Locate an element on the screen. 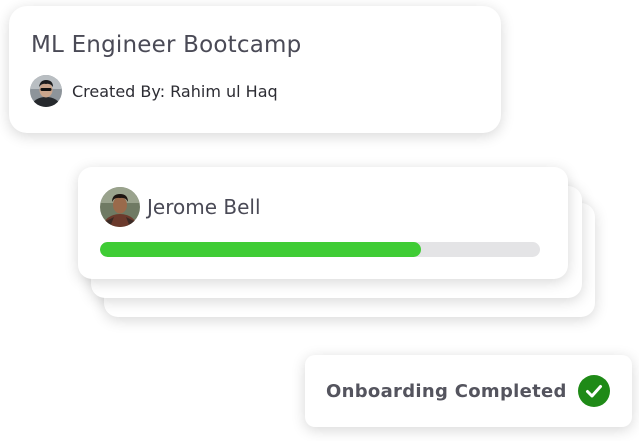 The image size is (639, 441). creator-row: Created By: Rahim ul Haq is located at coordinates (154, 91).